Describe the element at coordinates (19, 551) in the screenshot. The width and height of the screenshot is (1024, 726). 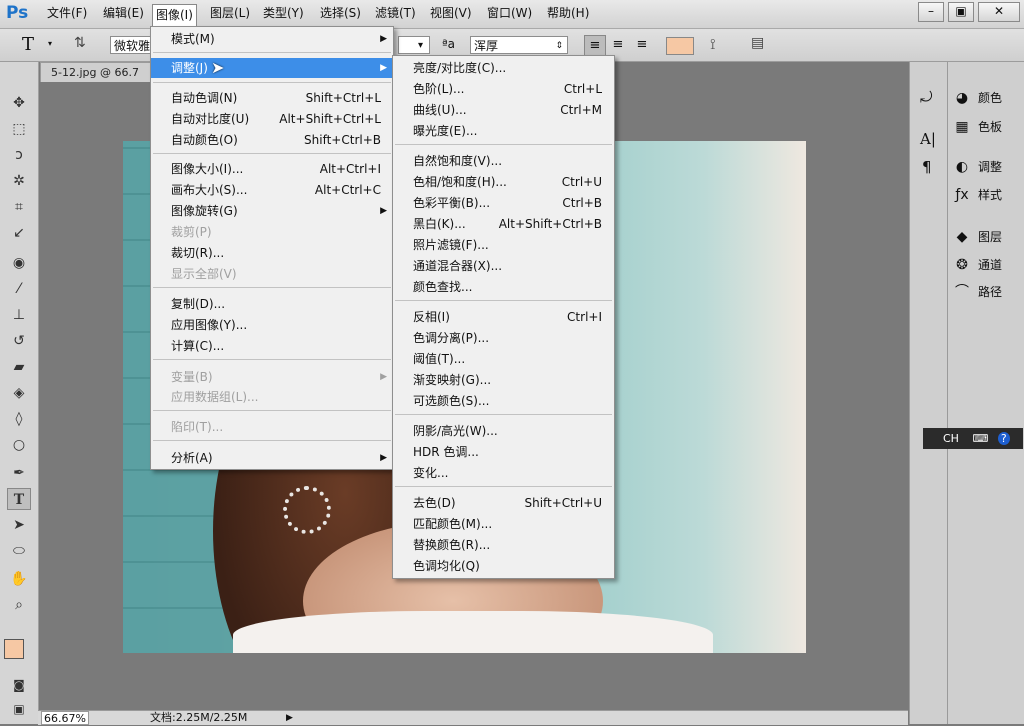
I see `ellipse-tool-icon: ⬭` at that location.